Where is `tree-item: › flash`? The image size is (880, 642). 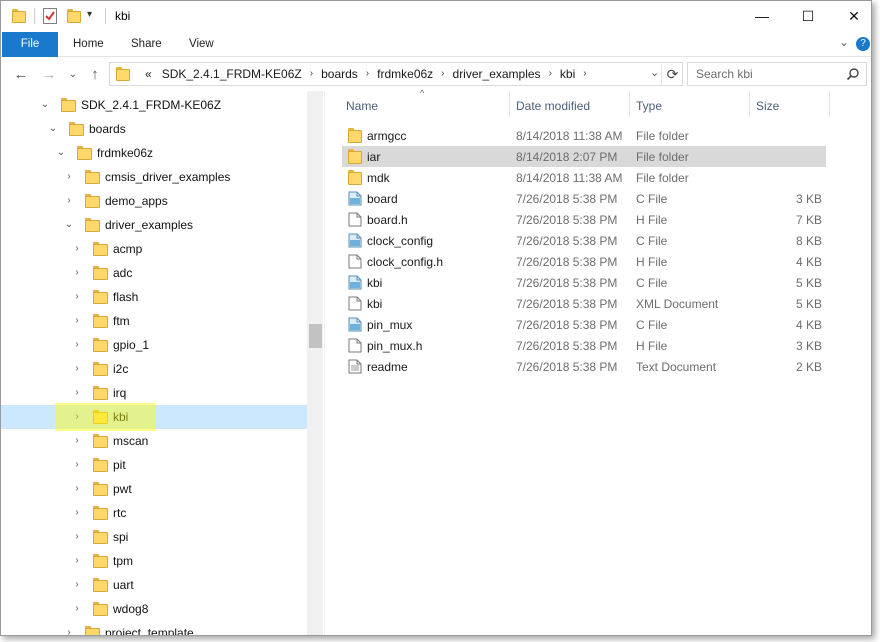
tree-item: › flash is located at coordinates (154, 297).